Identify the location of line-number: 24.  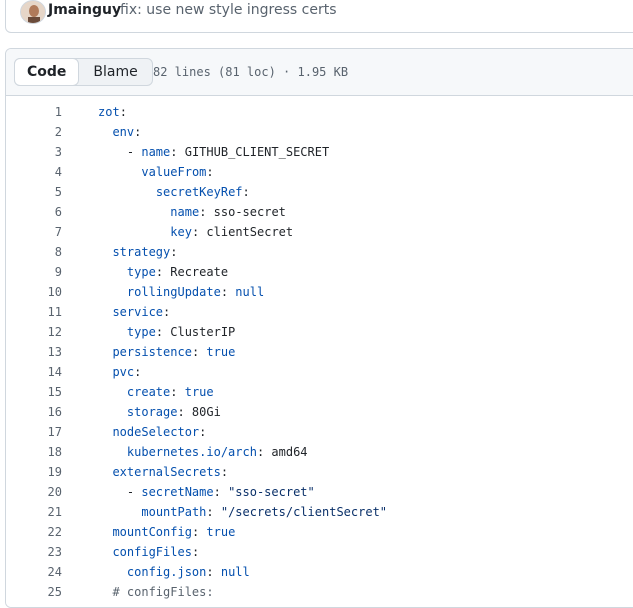
(34, 572).